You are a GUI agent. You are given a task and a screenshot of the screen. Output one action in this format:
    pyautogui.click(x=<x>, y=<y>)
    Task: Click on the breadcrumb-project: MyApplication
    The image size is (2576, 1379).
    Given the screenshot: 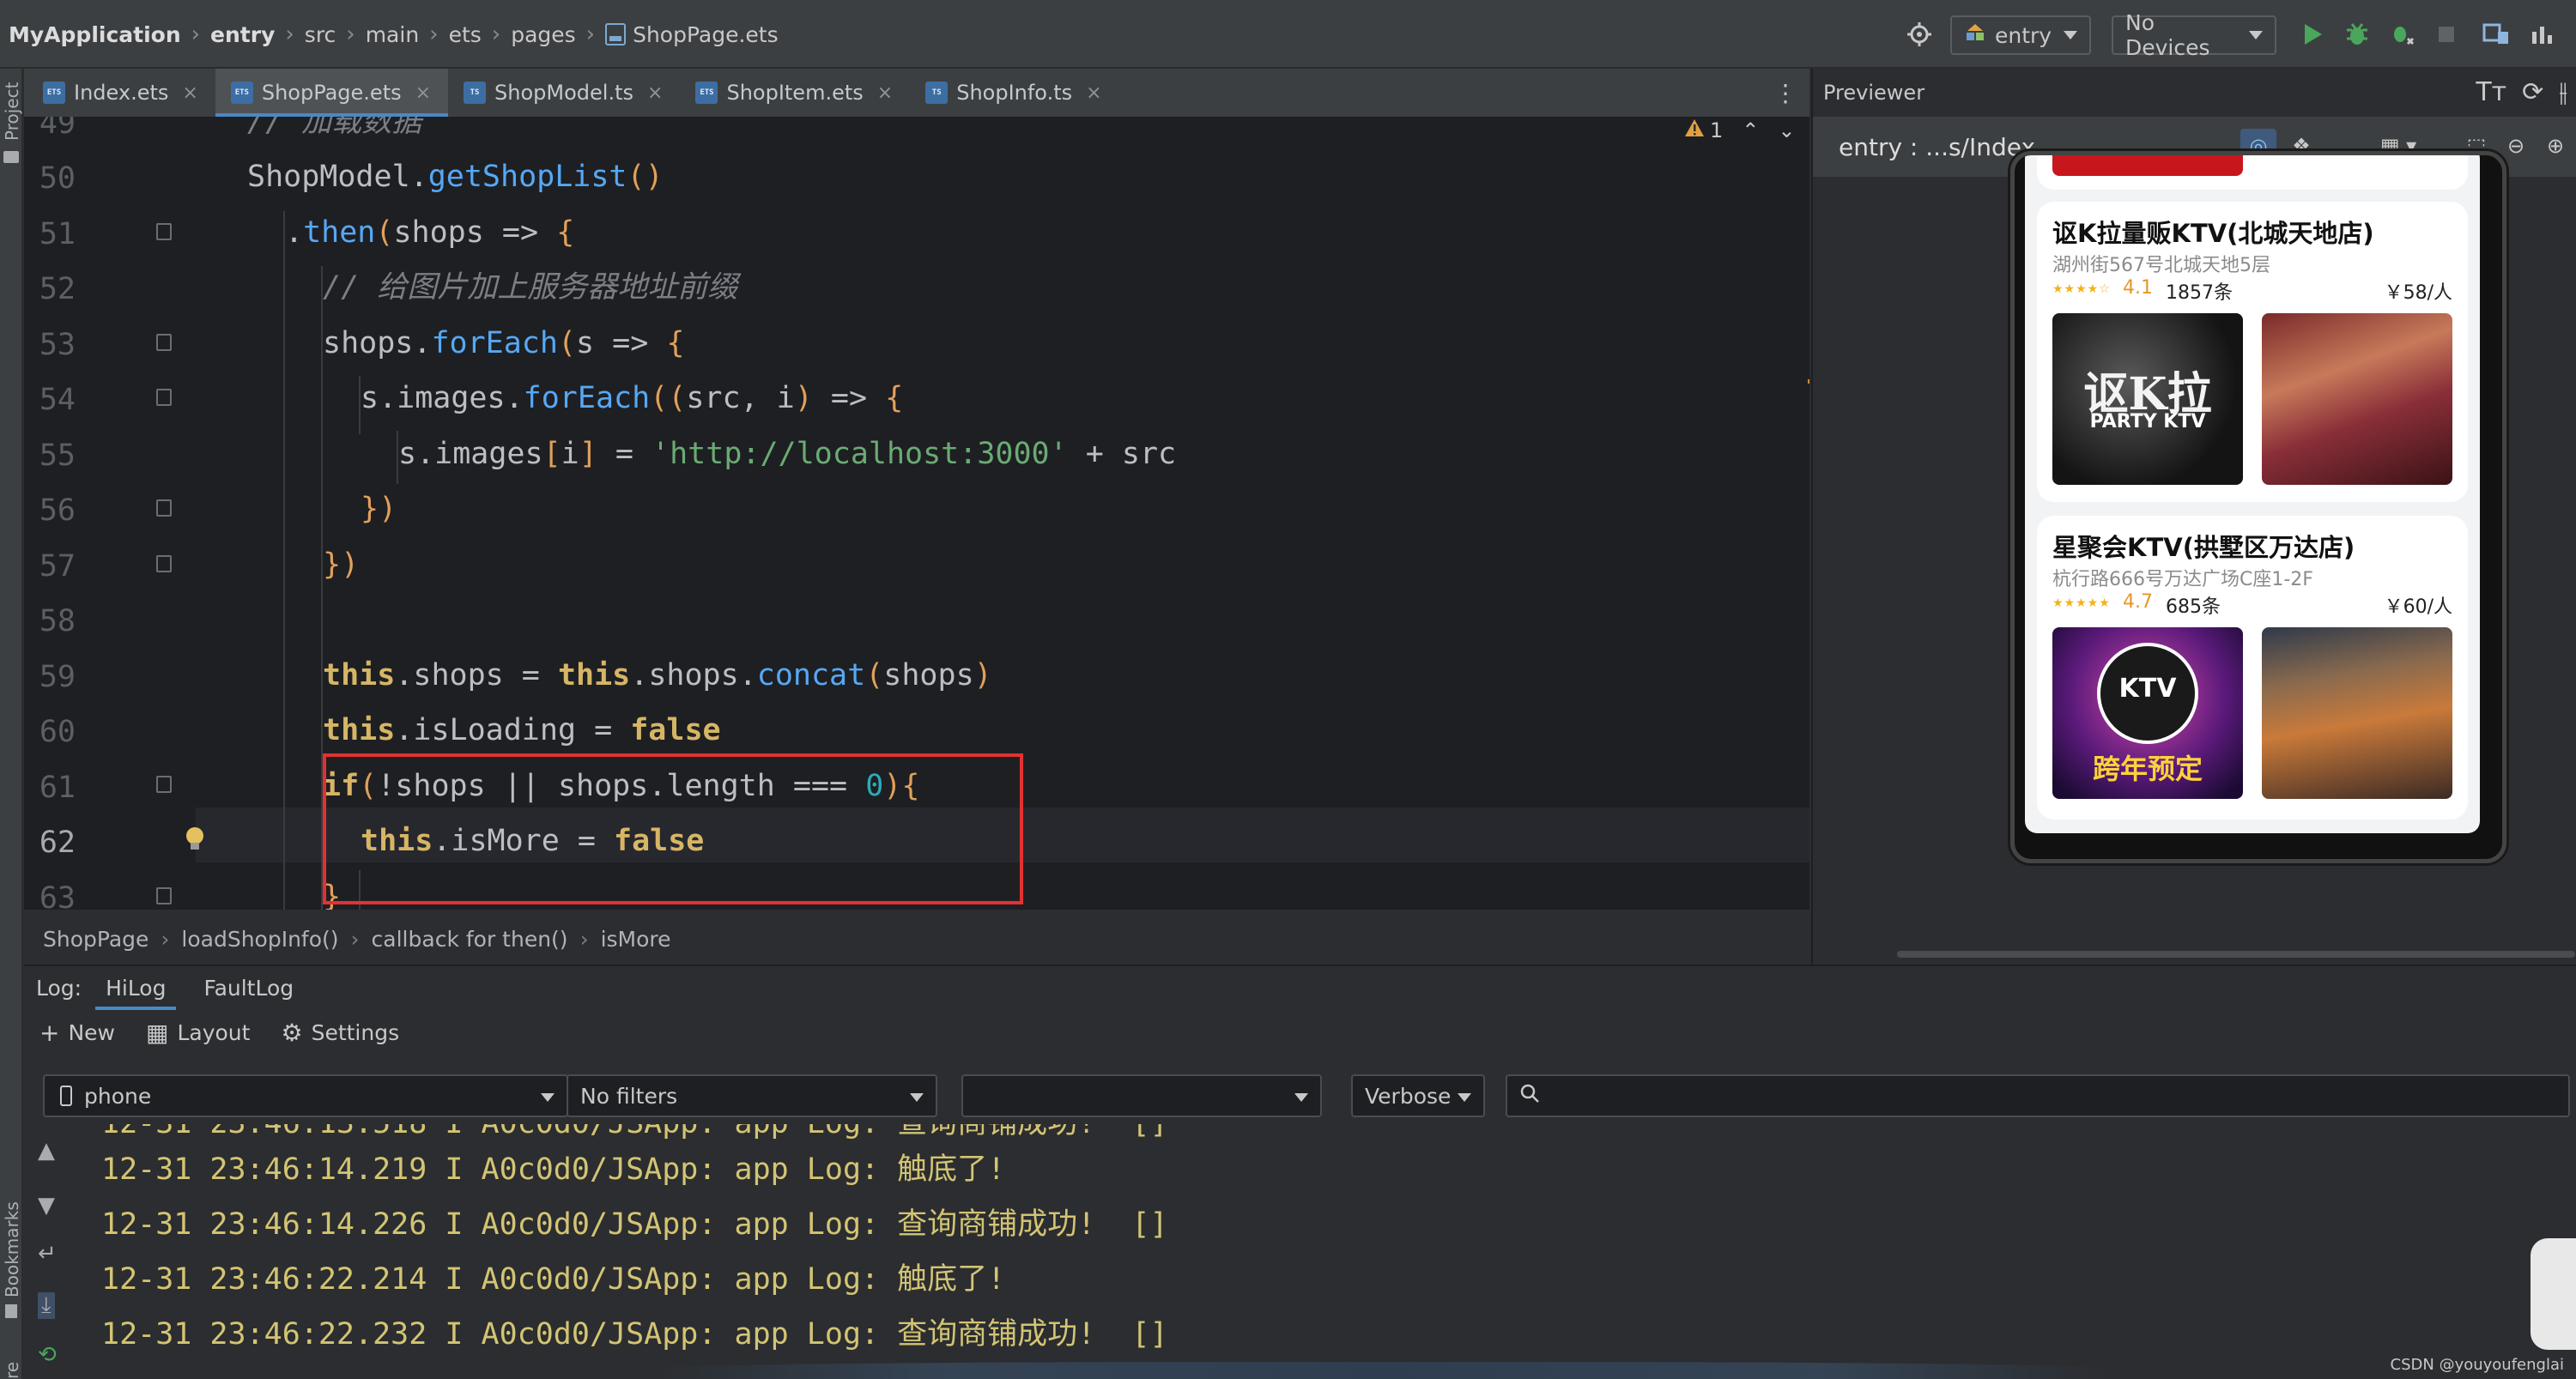 What is the action you would take?
    pyautogui.click(x=95, y=34)
    